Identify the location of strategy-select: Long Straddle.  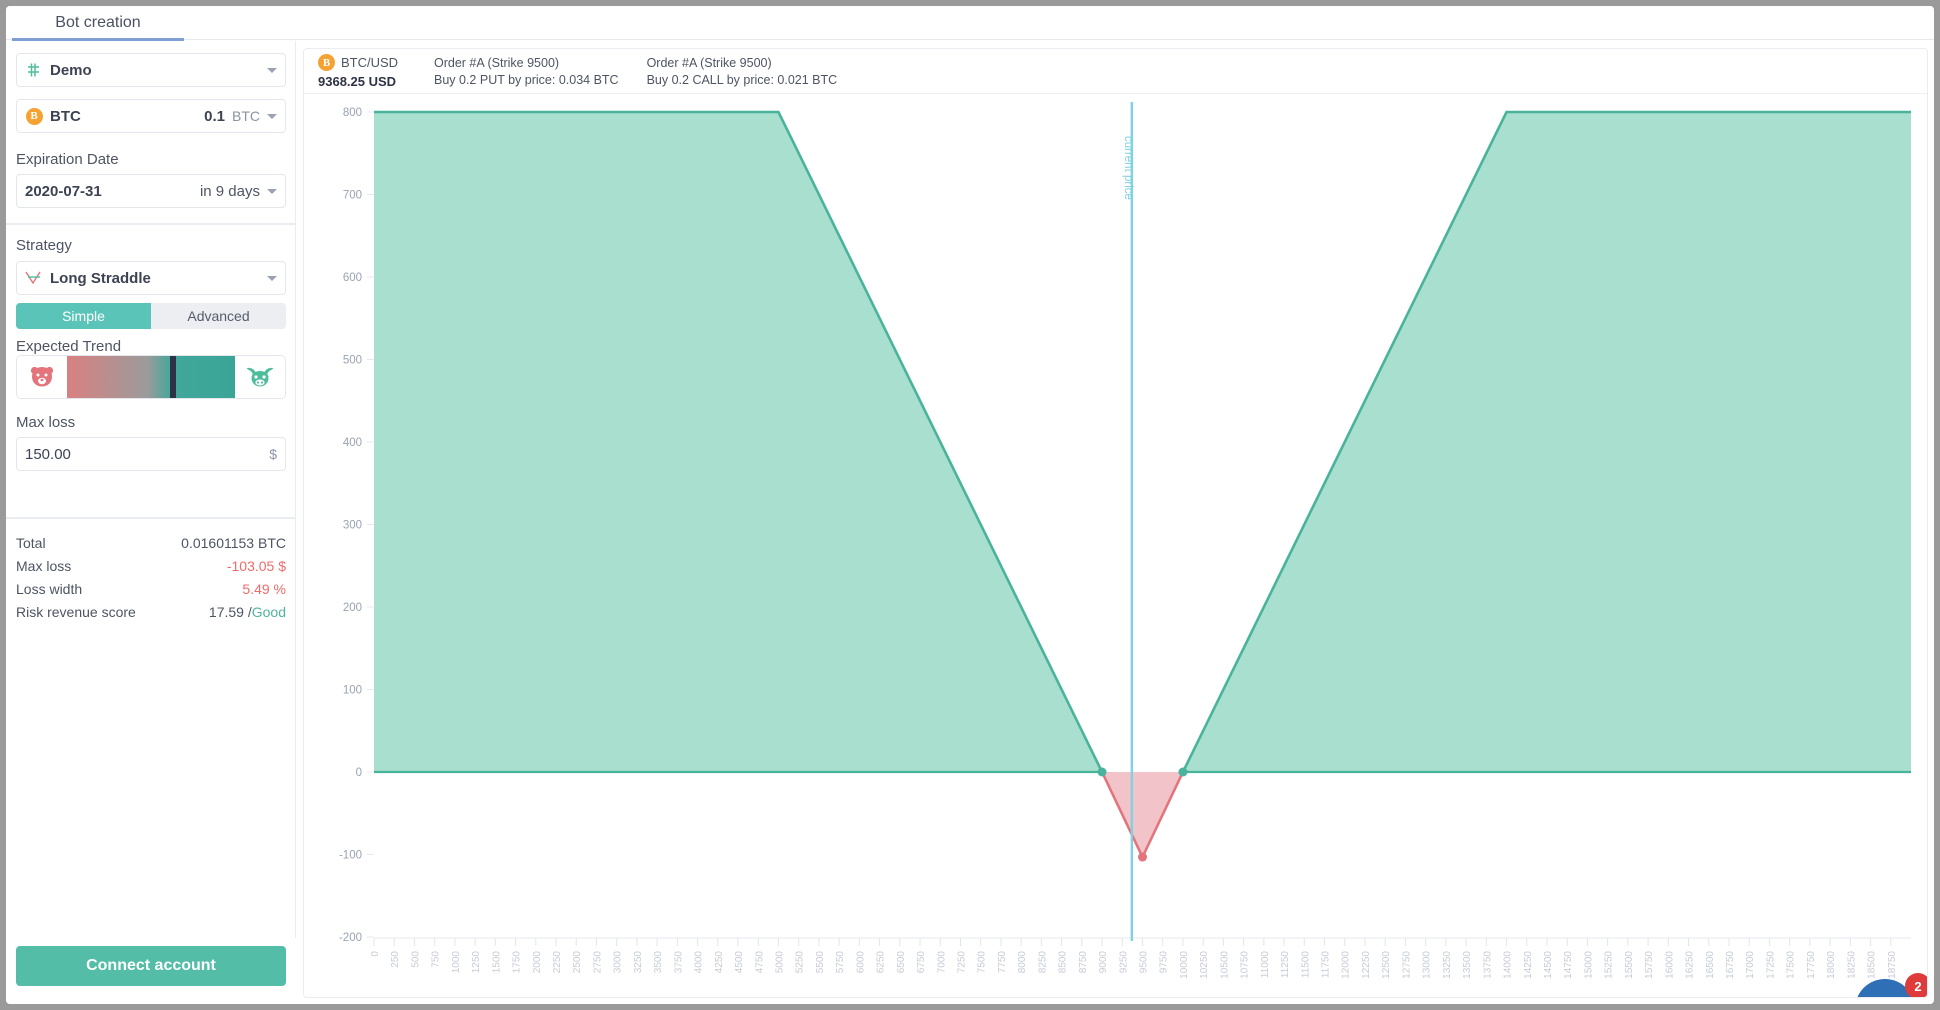
(151, 278).